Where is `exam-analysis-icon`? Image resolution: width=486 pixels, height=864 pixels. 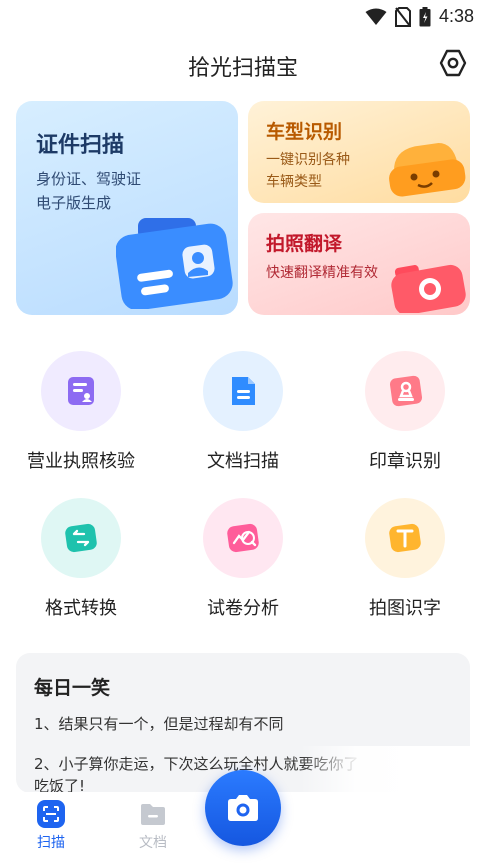
exam-analysis-icon is located at coordinates (243, 538).